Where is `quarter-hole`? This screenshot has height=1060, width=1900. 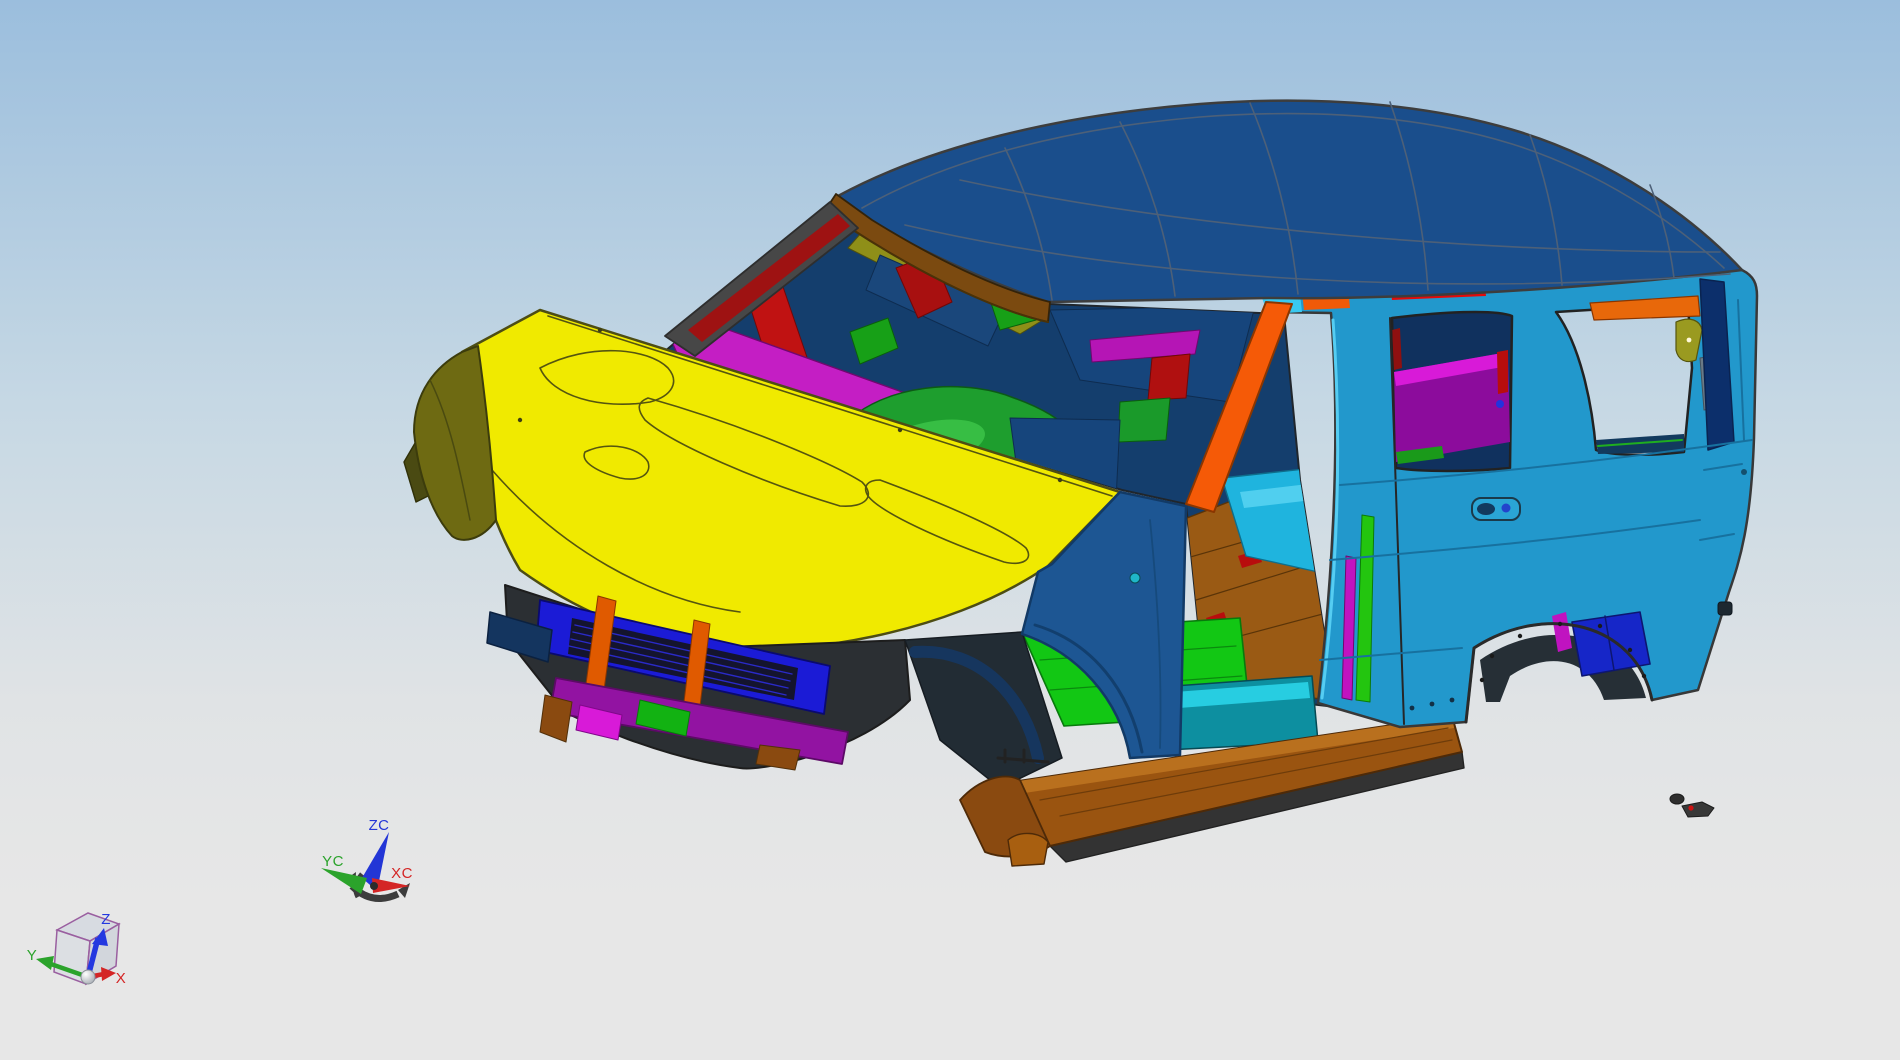 quarter-hole is located at coordinates (1744, 472).